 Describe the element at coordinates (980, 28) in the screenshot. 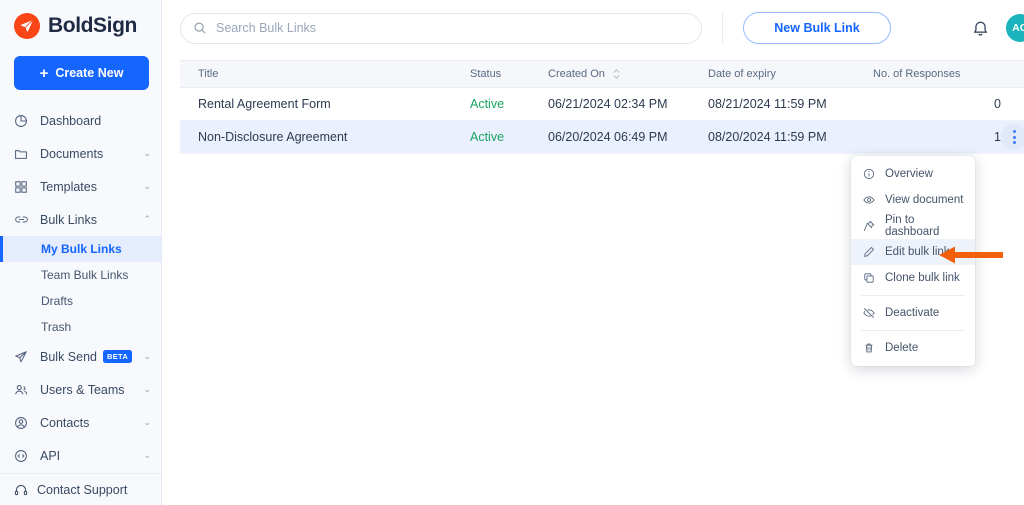

I see `bell-icon` at that location.